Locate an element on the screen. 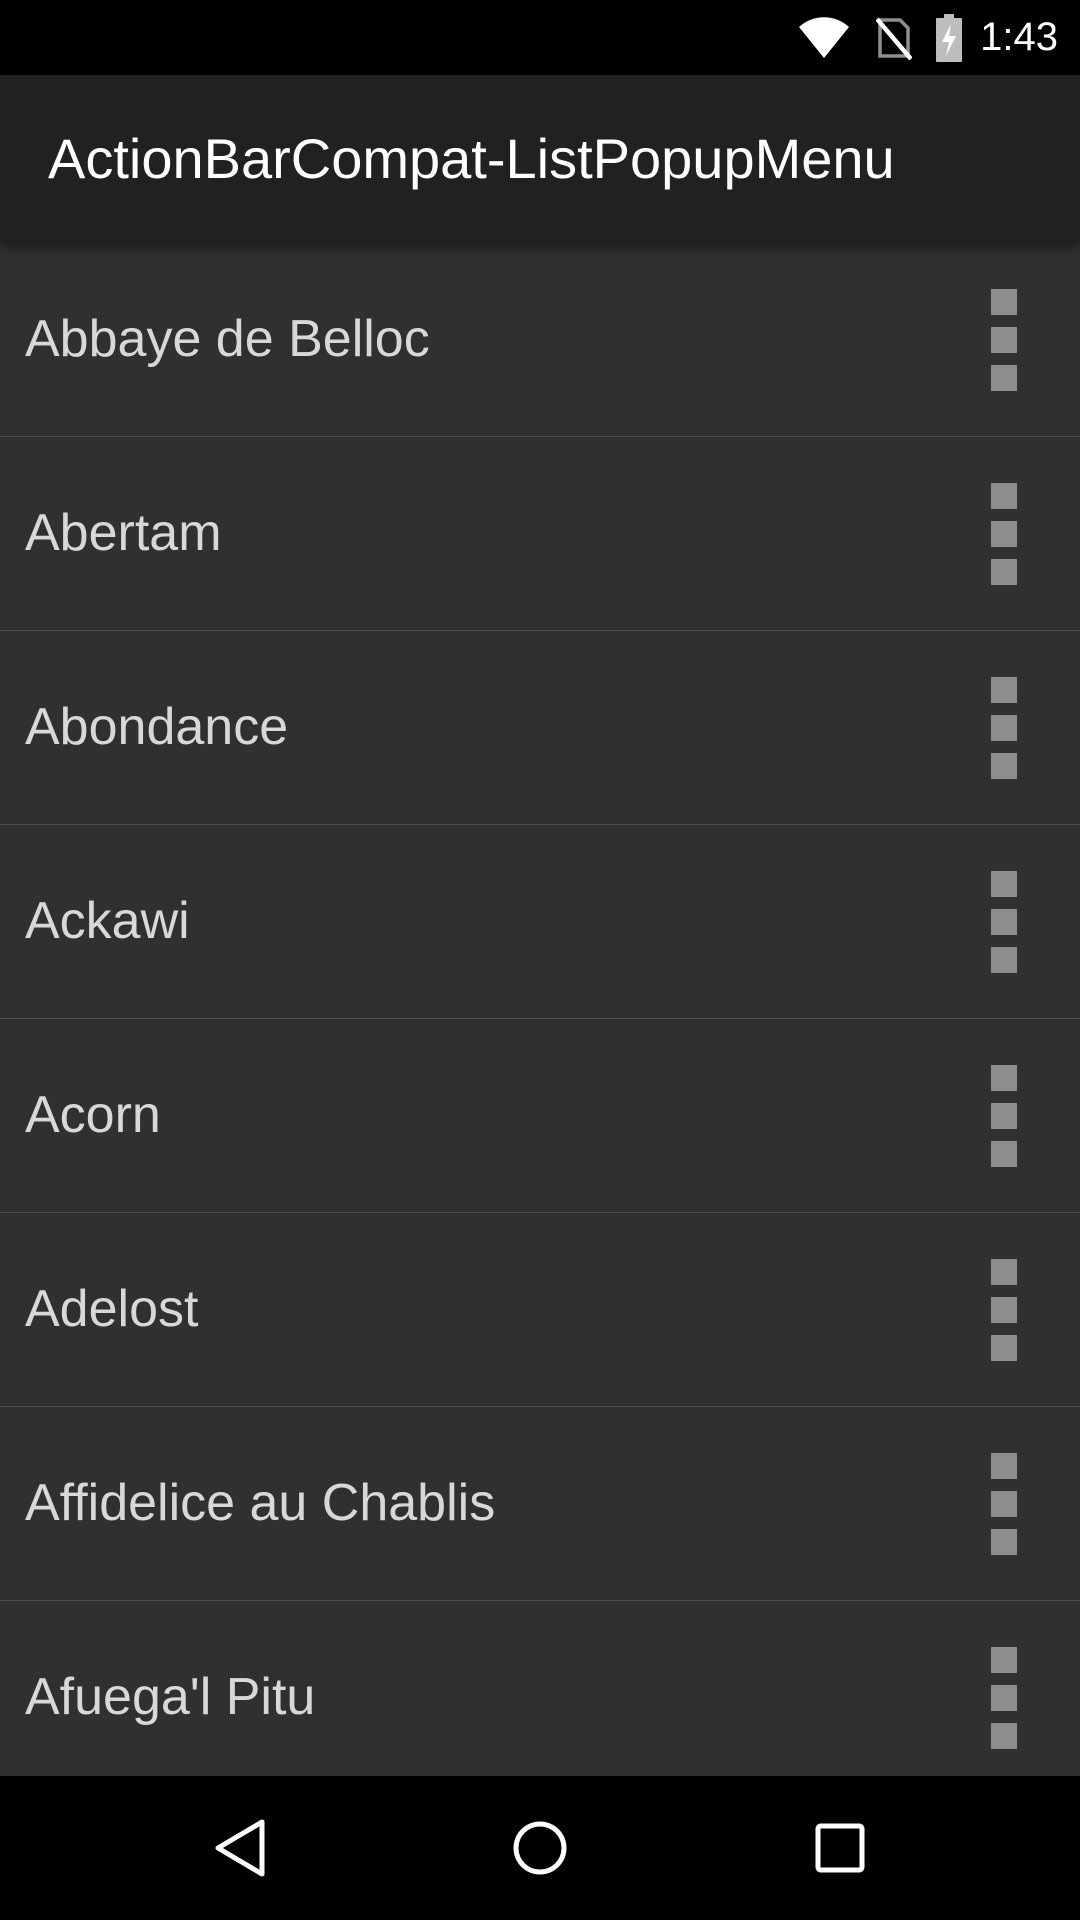 Image resolution: width=1080 pixels, height=1920 pixels. list-item: Abondance is located at coordinates (540, 728).